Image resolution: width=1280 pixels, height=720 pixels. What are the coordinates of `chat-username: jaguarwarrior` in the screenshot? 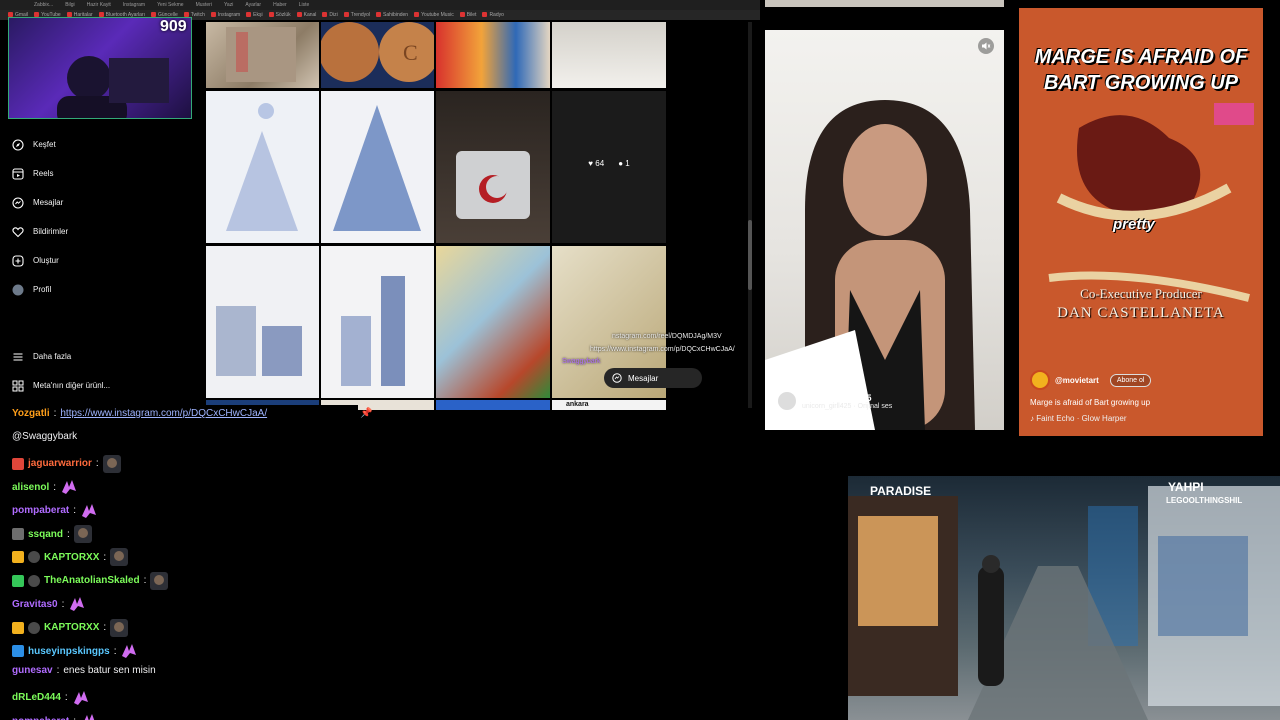 It's located at (60, 463).